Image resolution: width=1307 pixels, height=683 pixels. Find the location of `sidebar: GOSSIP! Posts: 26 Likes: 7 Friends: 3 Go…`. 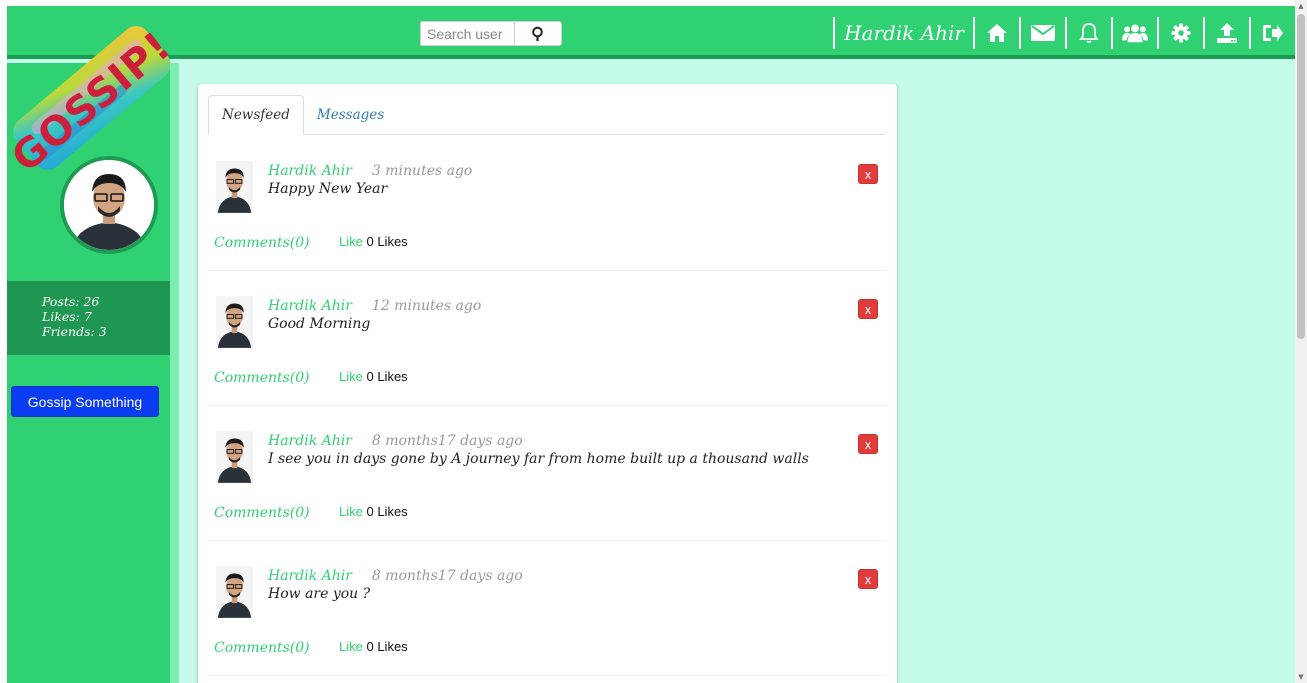

sidebar: GOSSIP! Posts: 26 Likes: 7 Friends: 3 Go… is located at coordinates (93, 353).